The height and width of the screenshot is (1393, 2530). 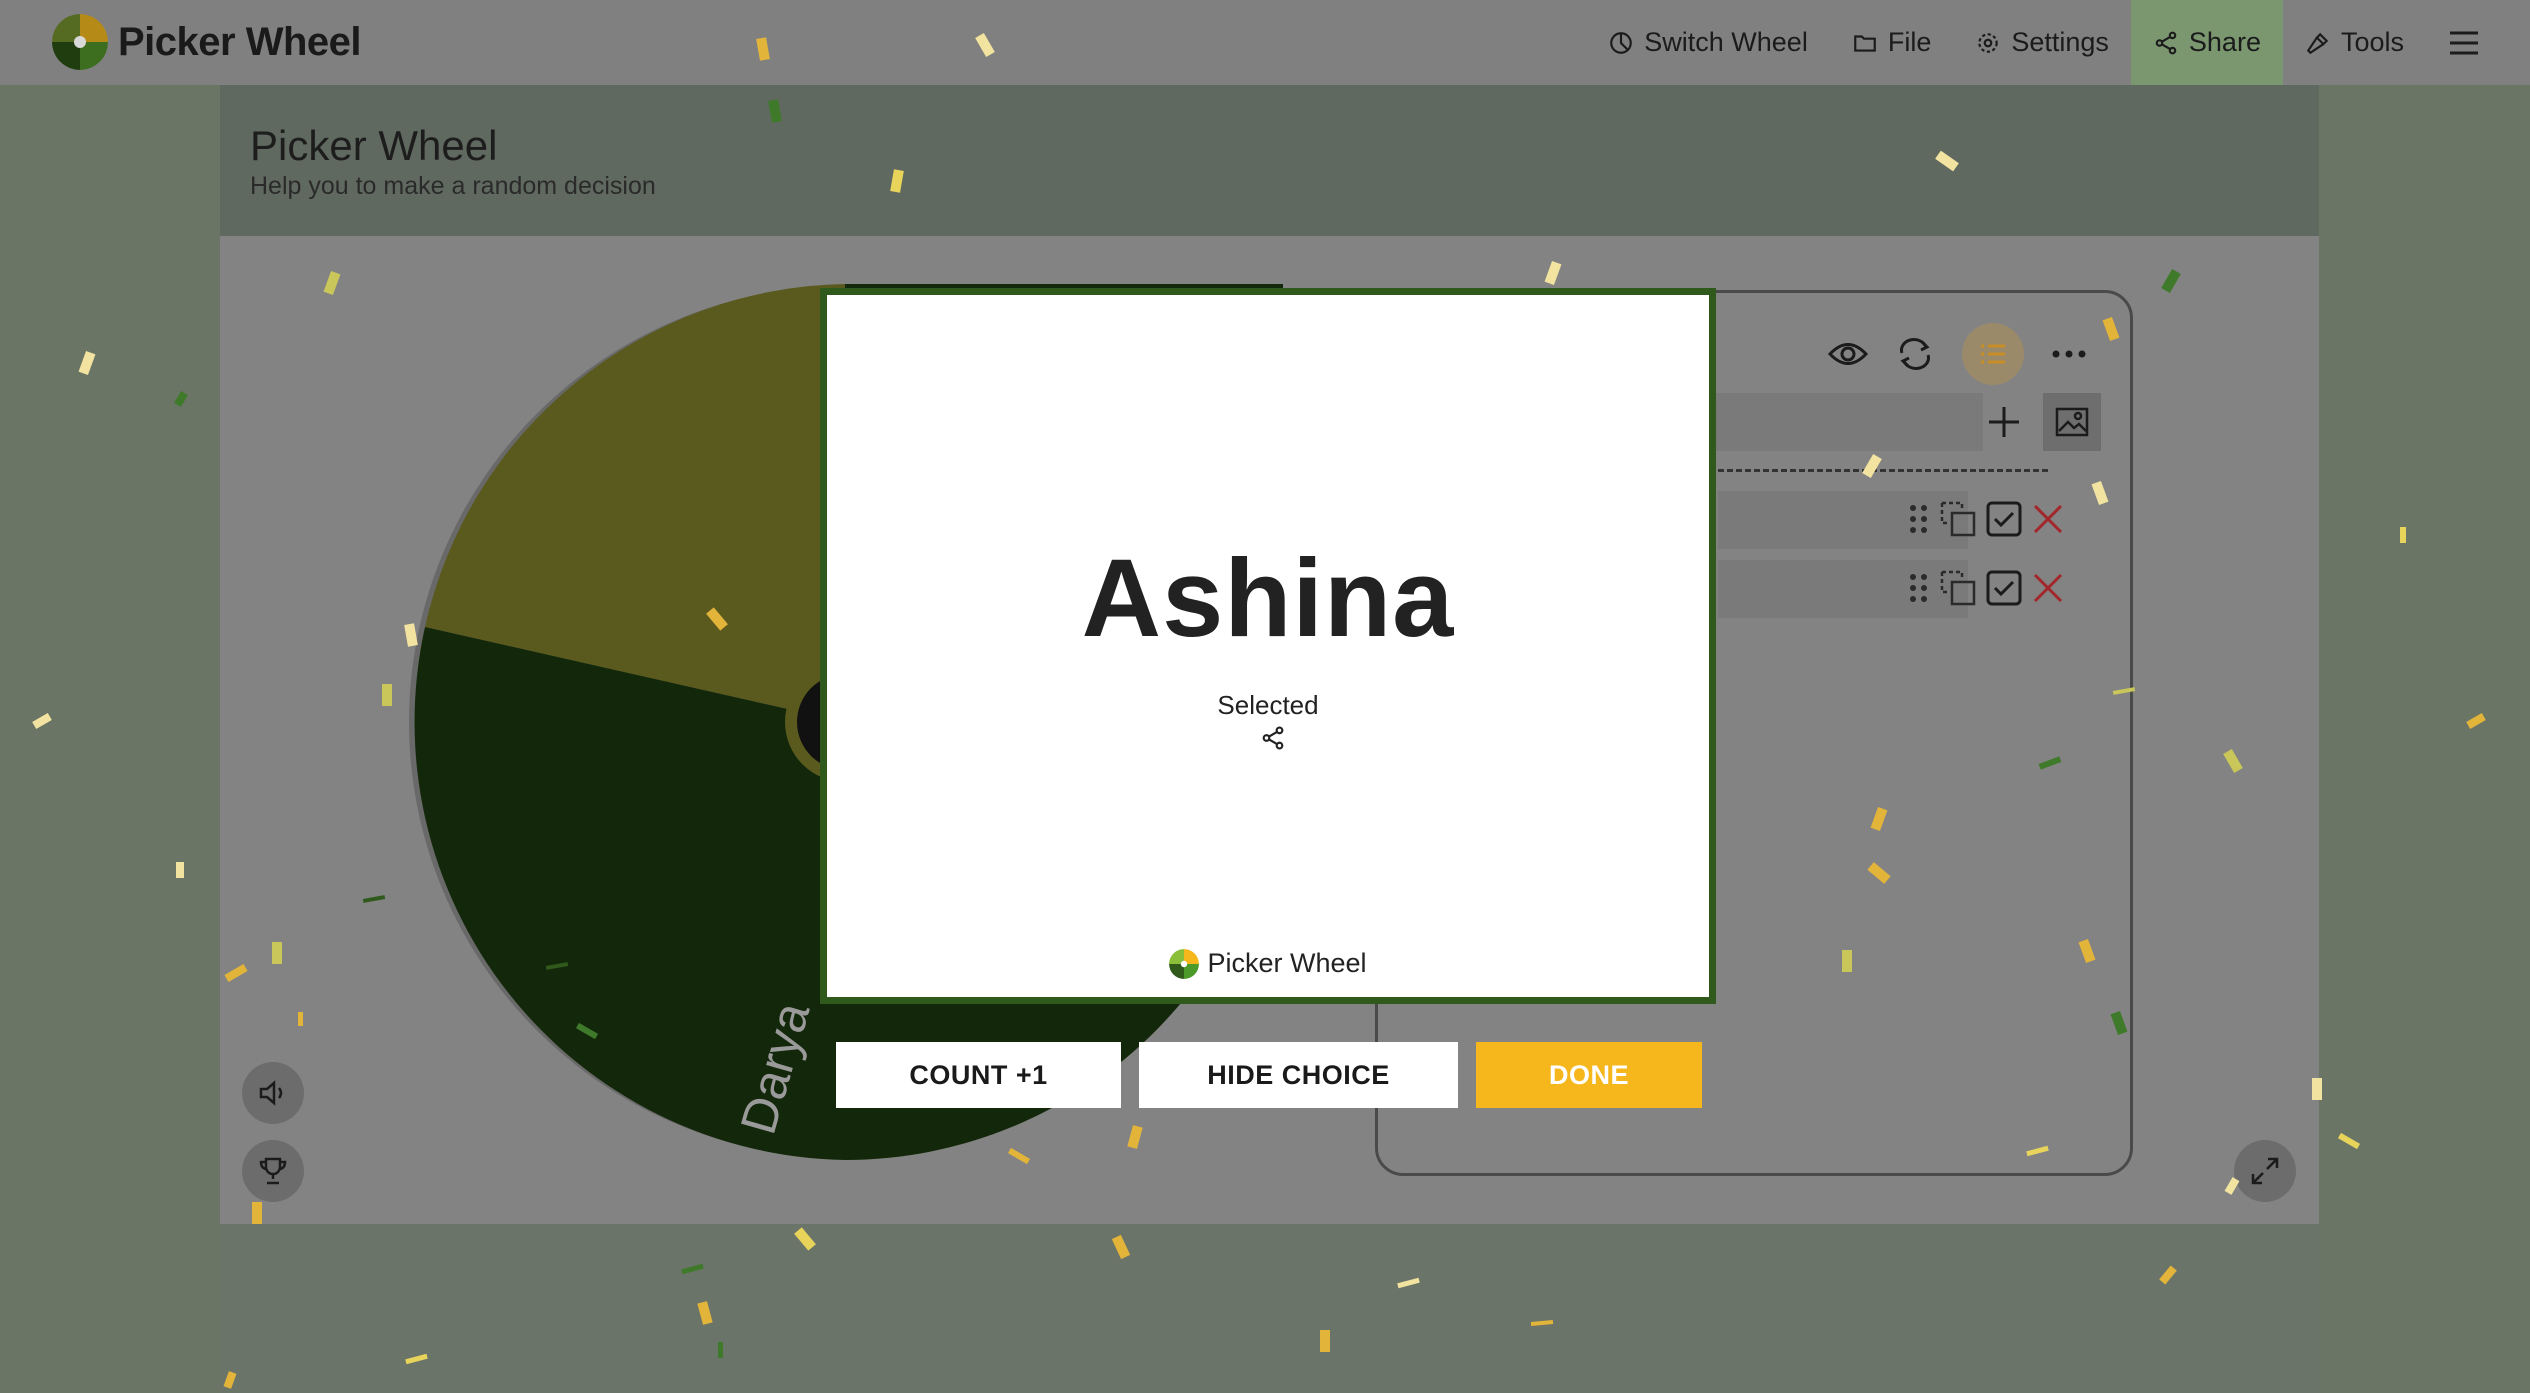 What do you see at coordinates (1828, 422) in the screenshot?
I see `entry-input` at bounding box center [1828, 422].